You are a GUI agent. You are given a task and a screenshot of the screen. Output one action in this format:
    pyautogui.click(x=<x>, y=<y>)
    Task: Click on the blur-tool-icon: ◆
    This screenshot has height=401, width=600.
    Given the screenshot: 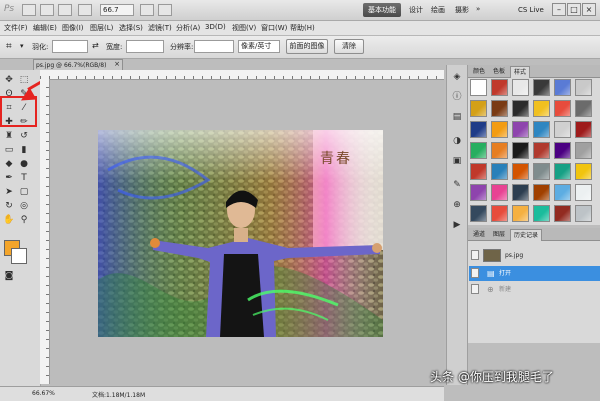 What is the action you would take?
    pyautogui.click(x=9, y=164)
    